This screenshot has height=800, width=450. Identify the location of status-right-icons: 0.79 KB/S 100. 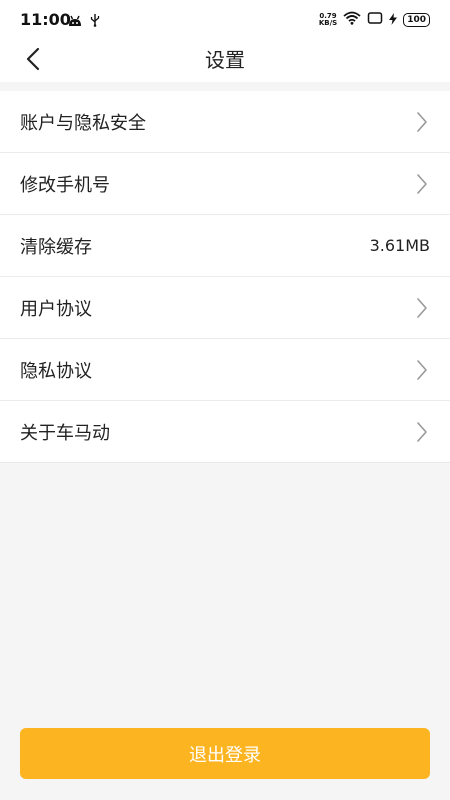
(374, 19).